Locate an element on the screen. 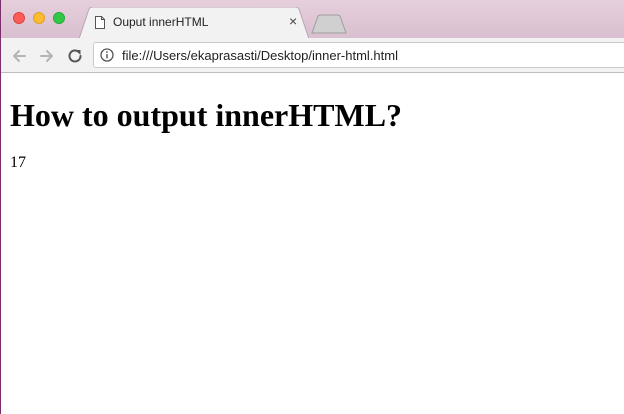  tab-active: Ouput innerHTML × is located at coordinates (194, 23).